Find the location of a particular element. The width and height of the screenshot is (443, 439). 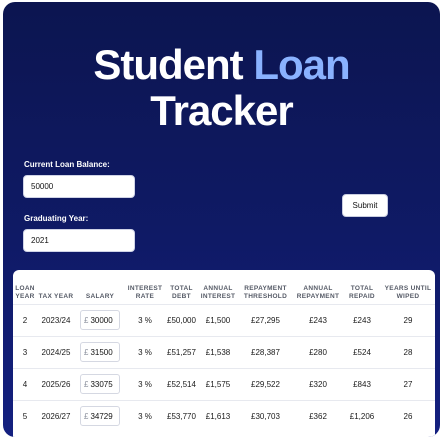

salary-input: £33075 is located at coordinates (100, 384).